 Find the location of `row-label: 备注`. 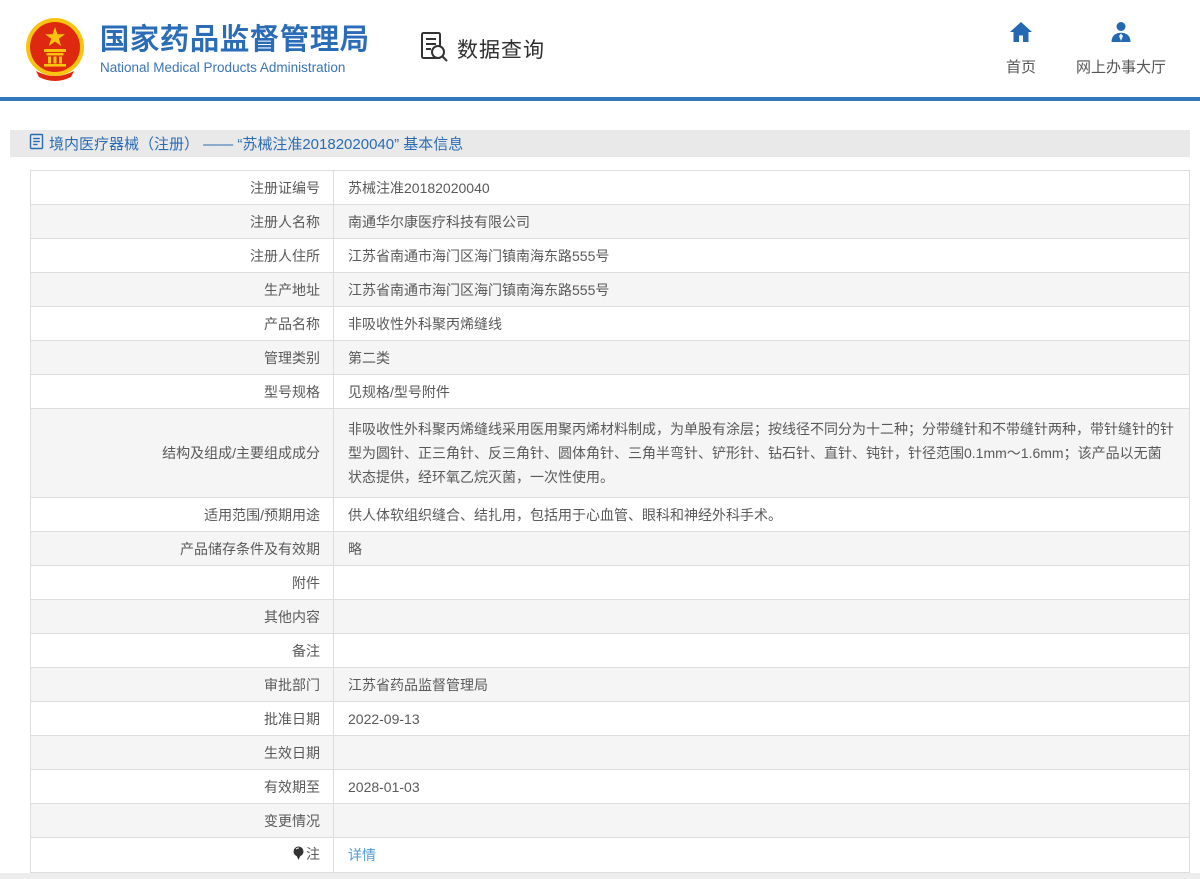

row-label: 备注 is located at coordinates (306, 650).